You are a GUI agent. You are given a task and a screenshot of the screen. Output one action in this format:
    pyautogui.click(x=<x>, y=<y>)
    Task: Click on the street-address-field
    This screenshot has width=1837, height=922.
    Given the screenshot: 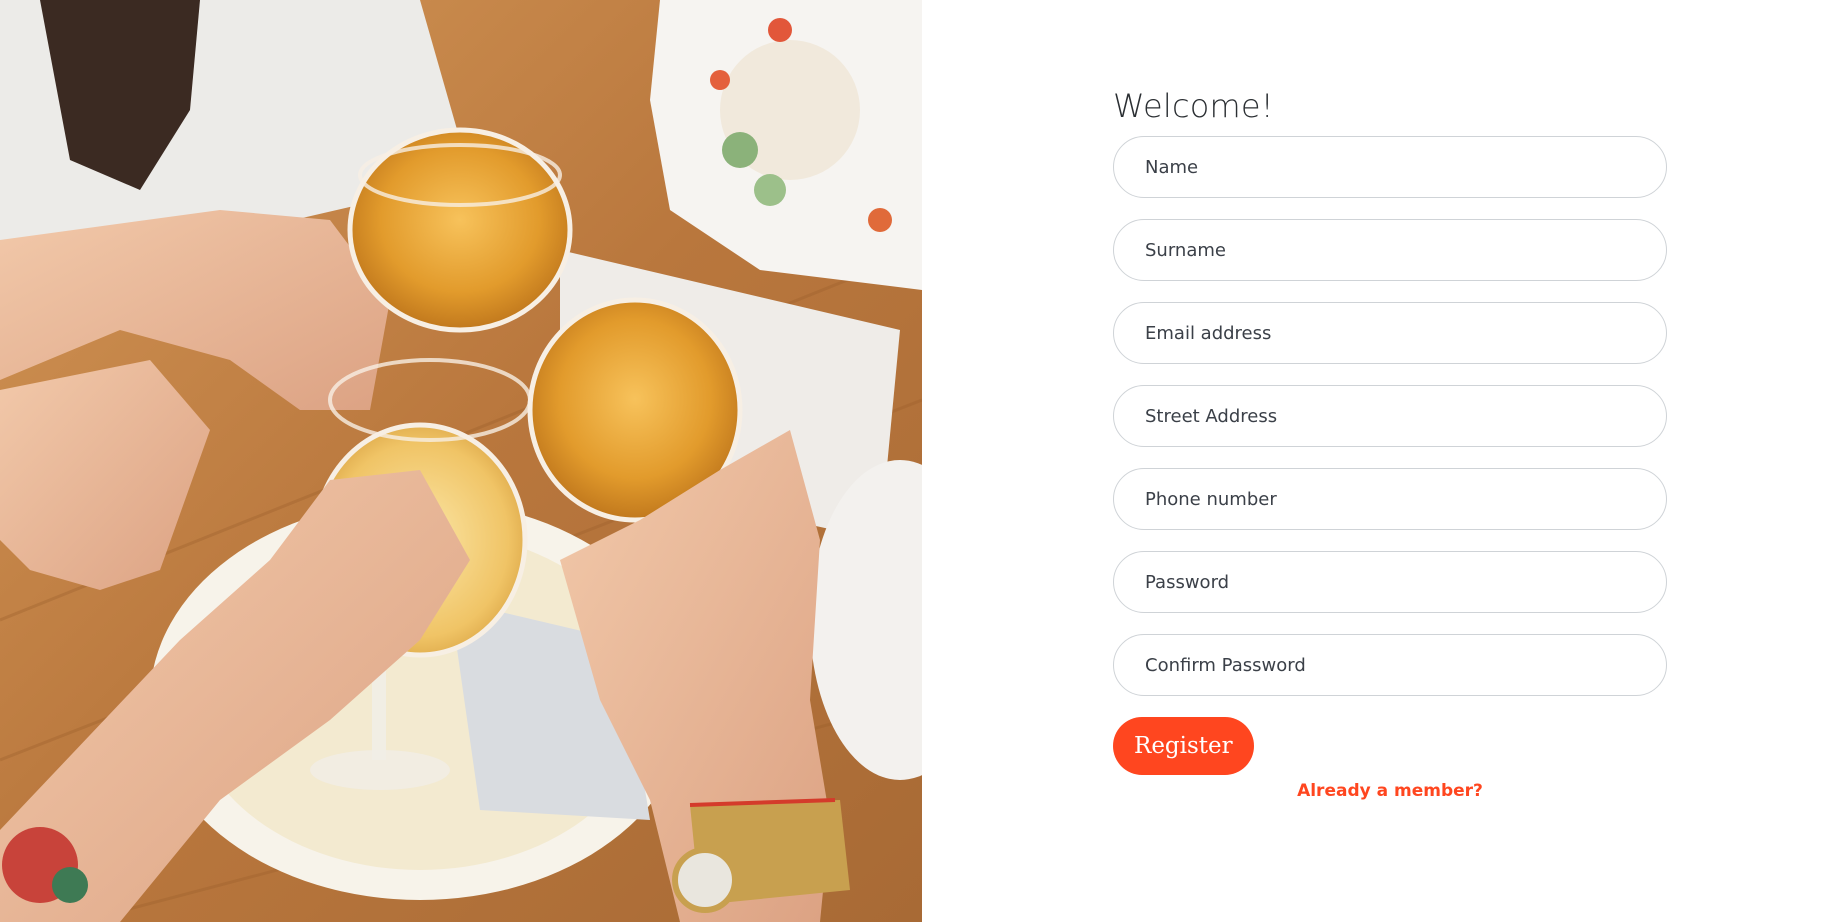 What is the action you would take?
    pyautogui.click(x=1390, y=416)
    